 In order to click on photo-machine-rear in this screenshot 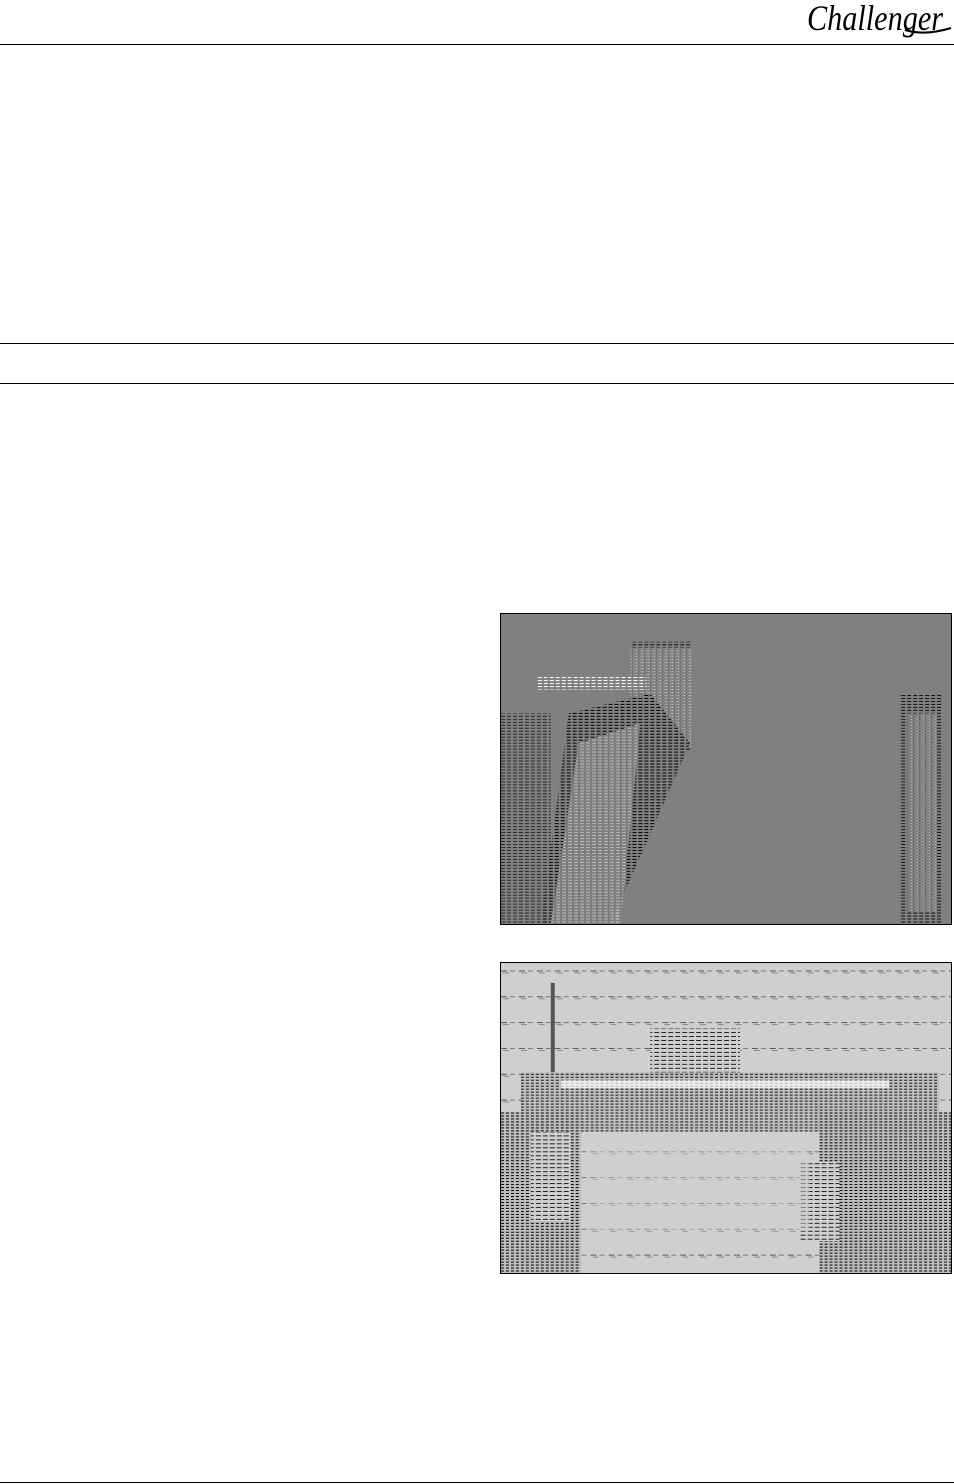, I will do `click(726, 1118)`.